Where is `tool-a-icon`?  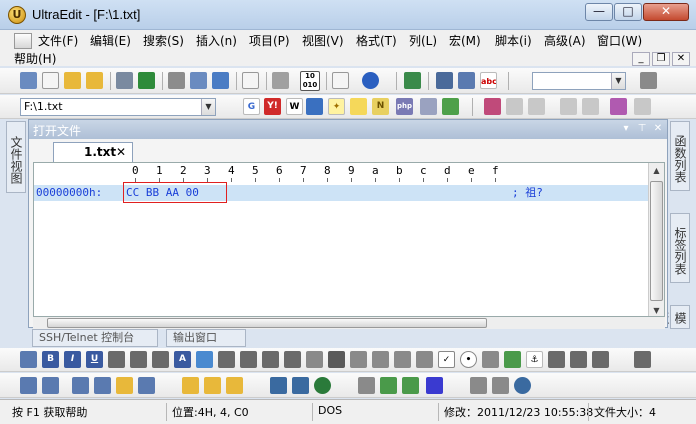
tool-a-icon is located at coordinates (28, 385).